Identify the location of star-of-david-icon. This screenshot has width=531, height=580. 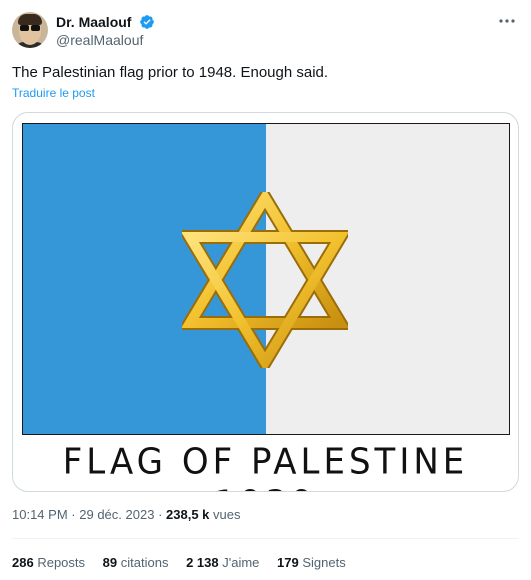
(265, 280).